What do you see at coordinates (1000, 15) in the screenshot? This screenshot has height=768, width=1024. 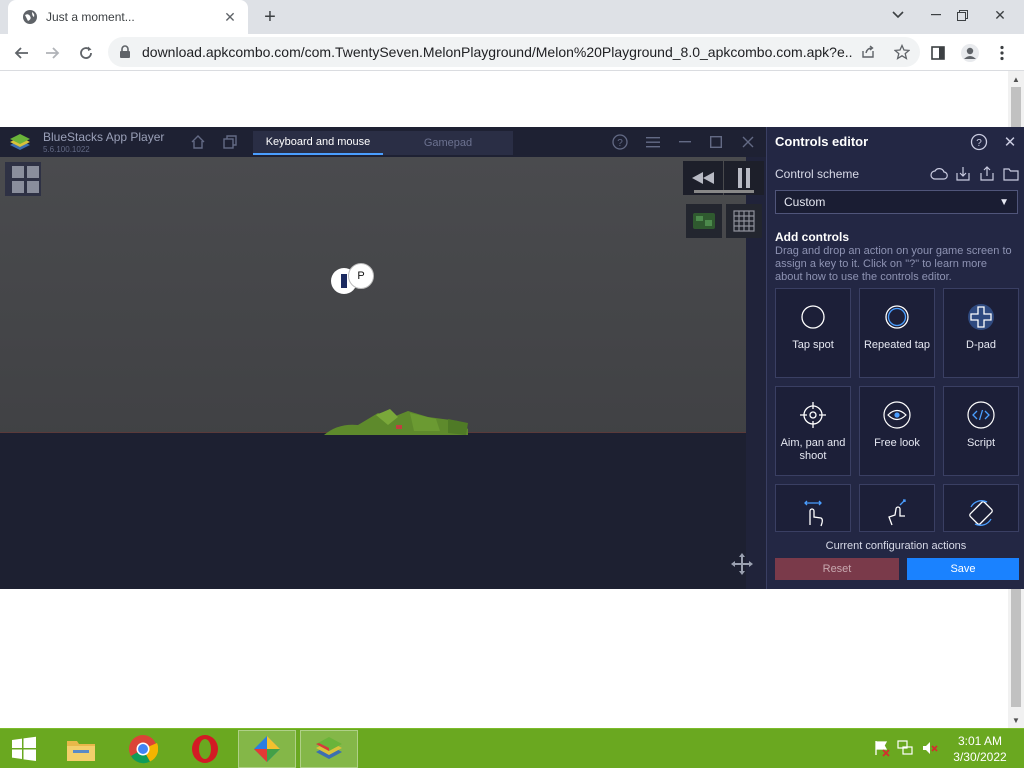 I see `window-close-icon: ✕` at bounding box center [1000, 15].